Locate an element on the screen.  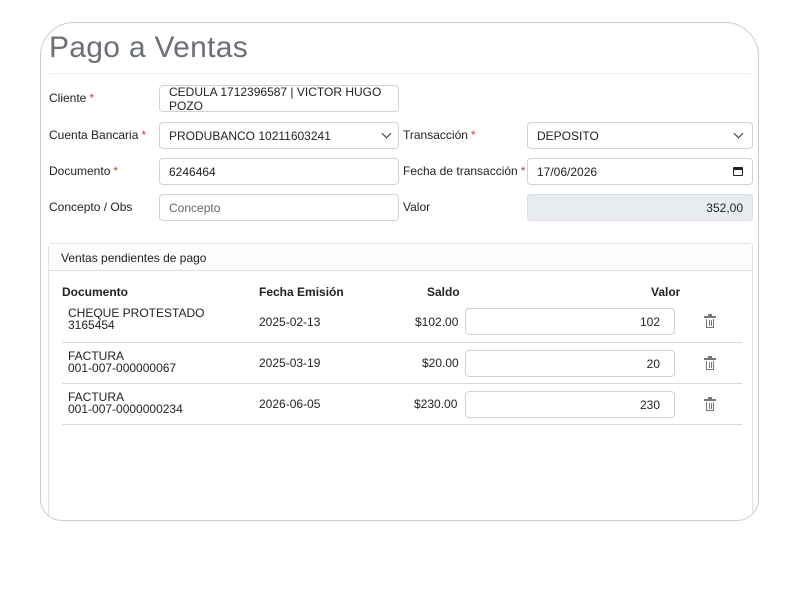
fecha-cell: 2025-02-13 is located at coordinates (290, 322).